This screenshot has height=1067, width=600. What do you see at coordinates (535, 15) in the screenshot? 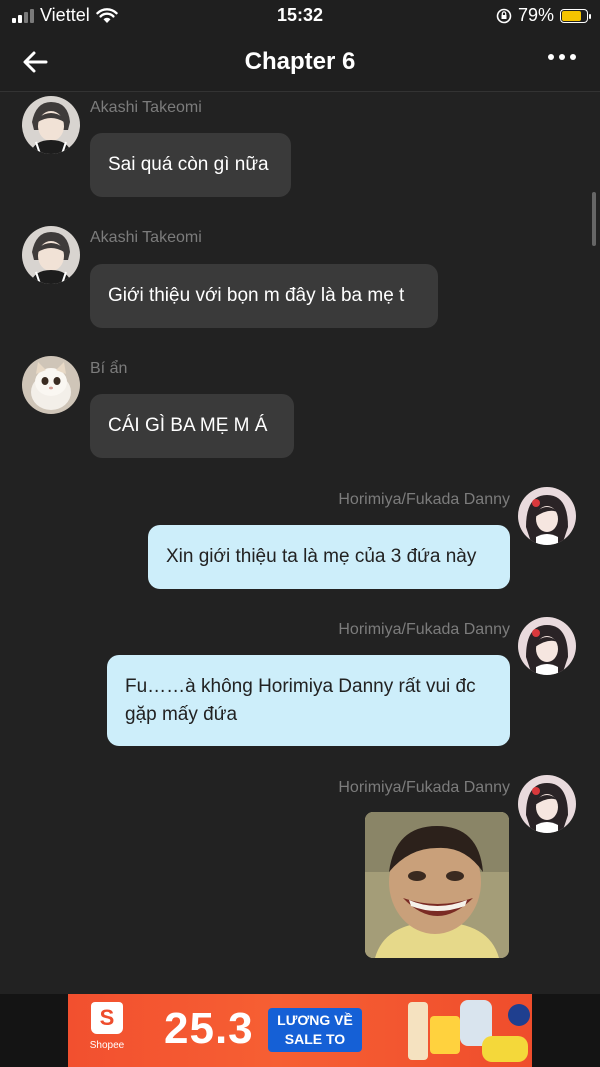
I see `battery-percent: 79%` at bounding box center [535, 15].